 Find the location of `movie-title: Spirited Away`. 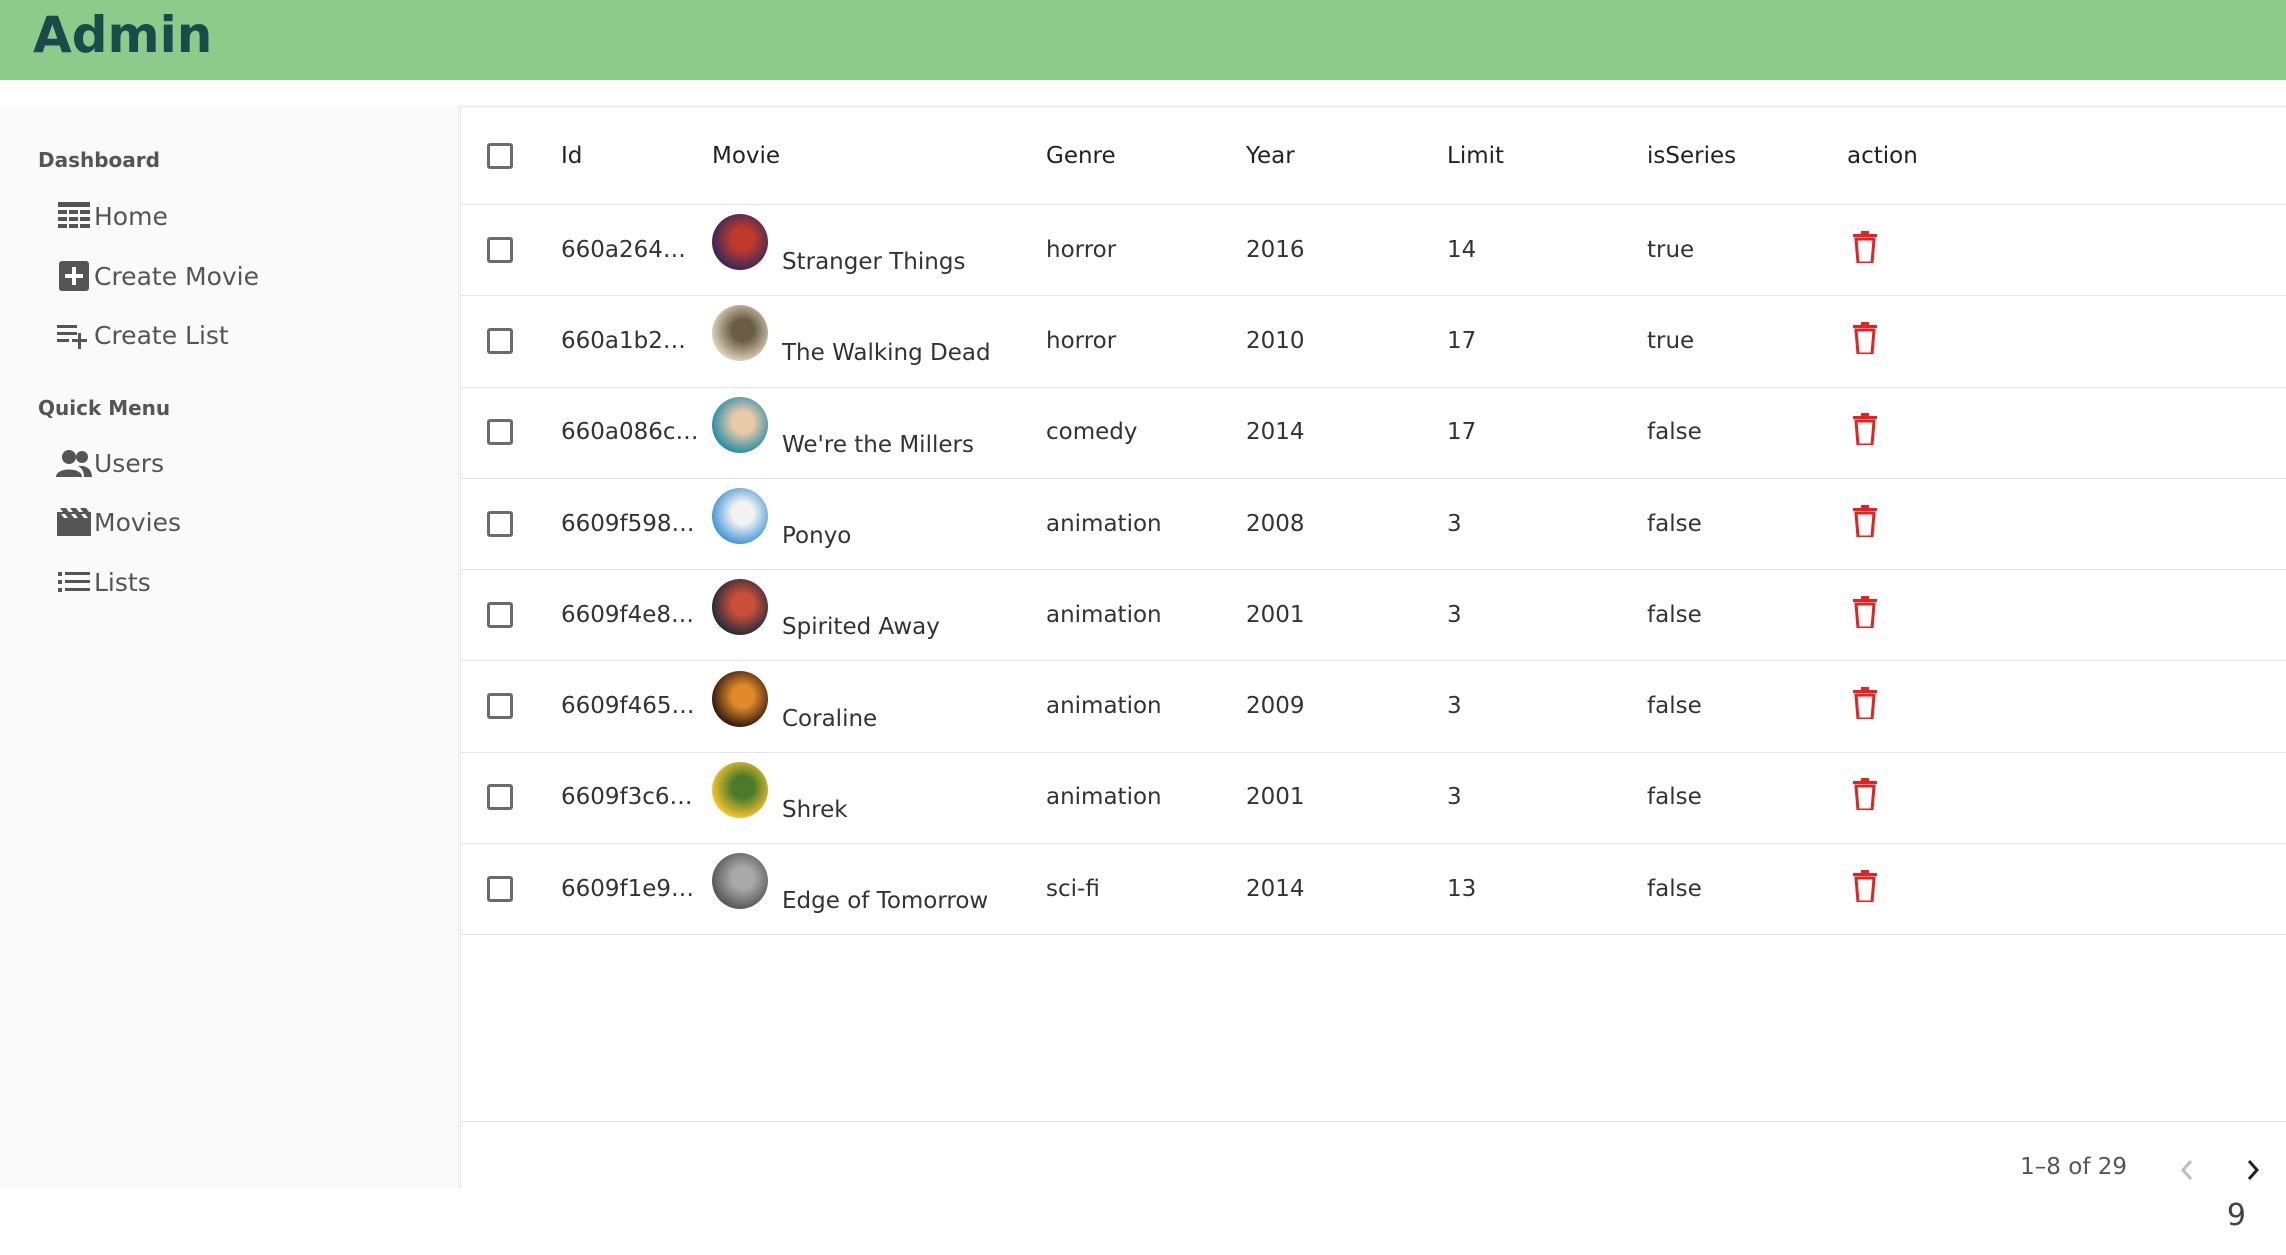

movie-title: Spirited Away is located at coordinates (861, 627).